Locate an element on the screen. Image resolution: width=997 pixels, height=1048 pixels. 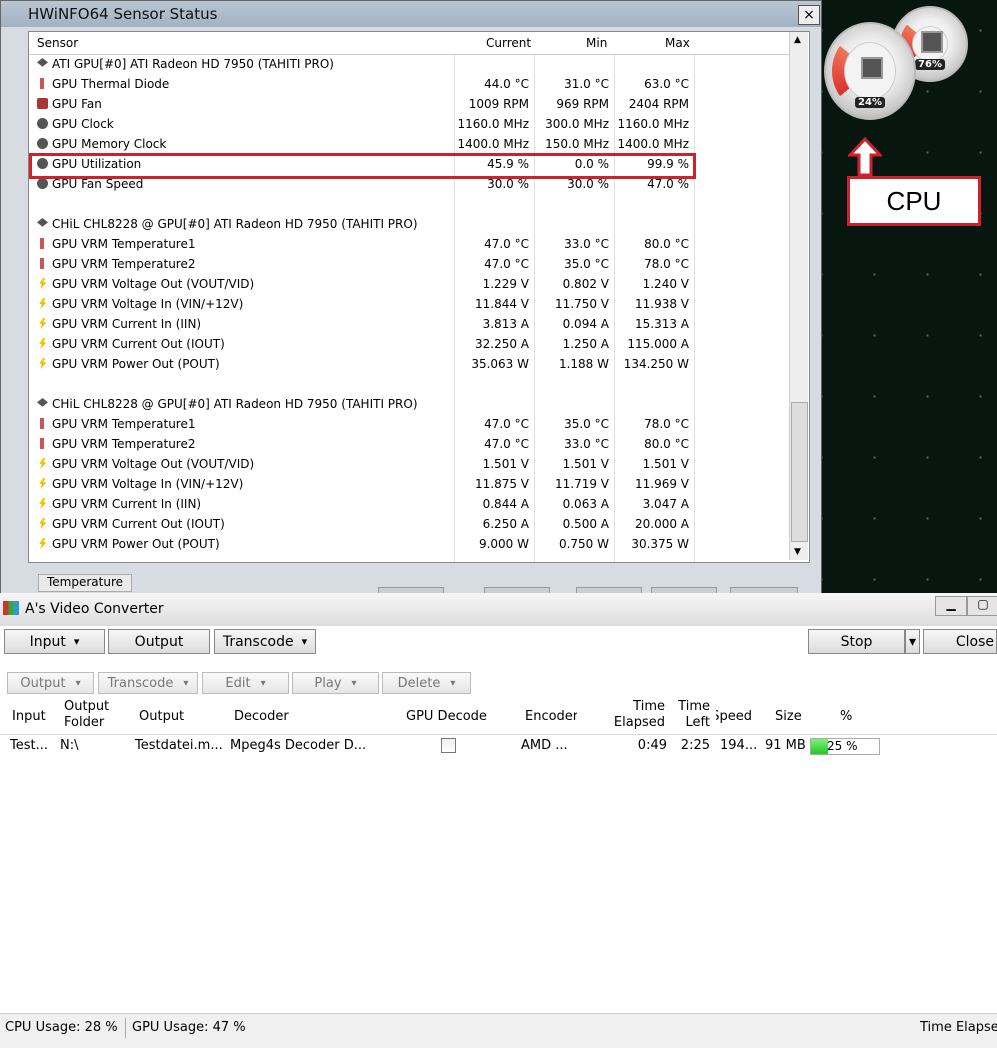
minimize-icon: ▁ is located at coordinates (951, 606).